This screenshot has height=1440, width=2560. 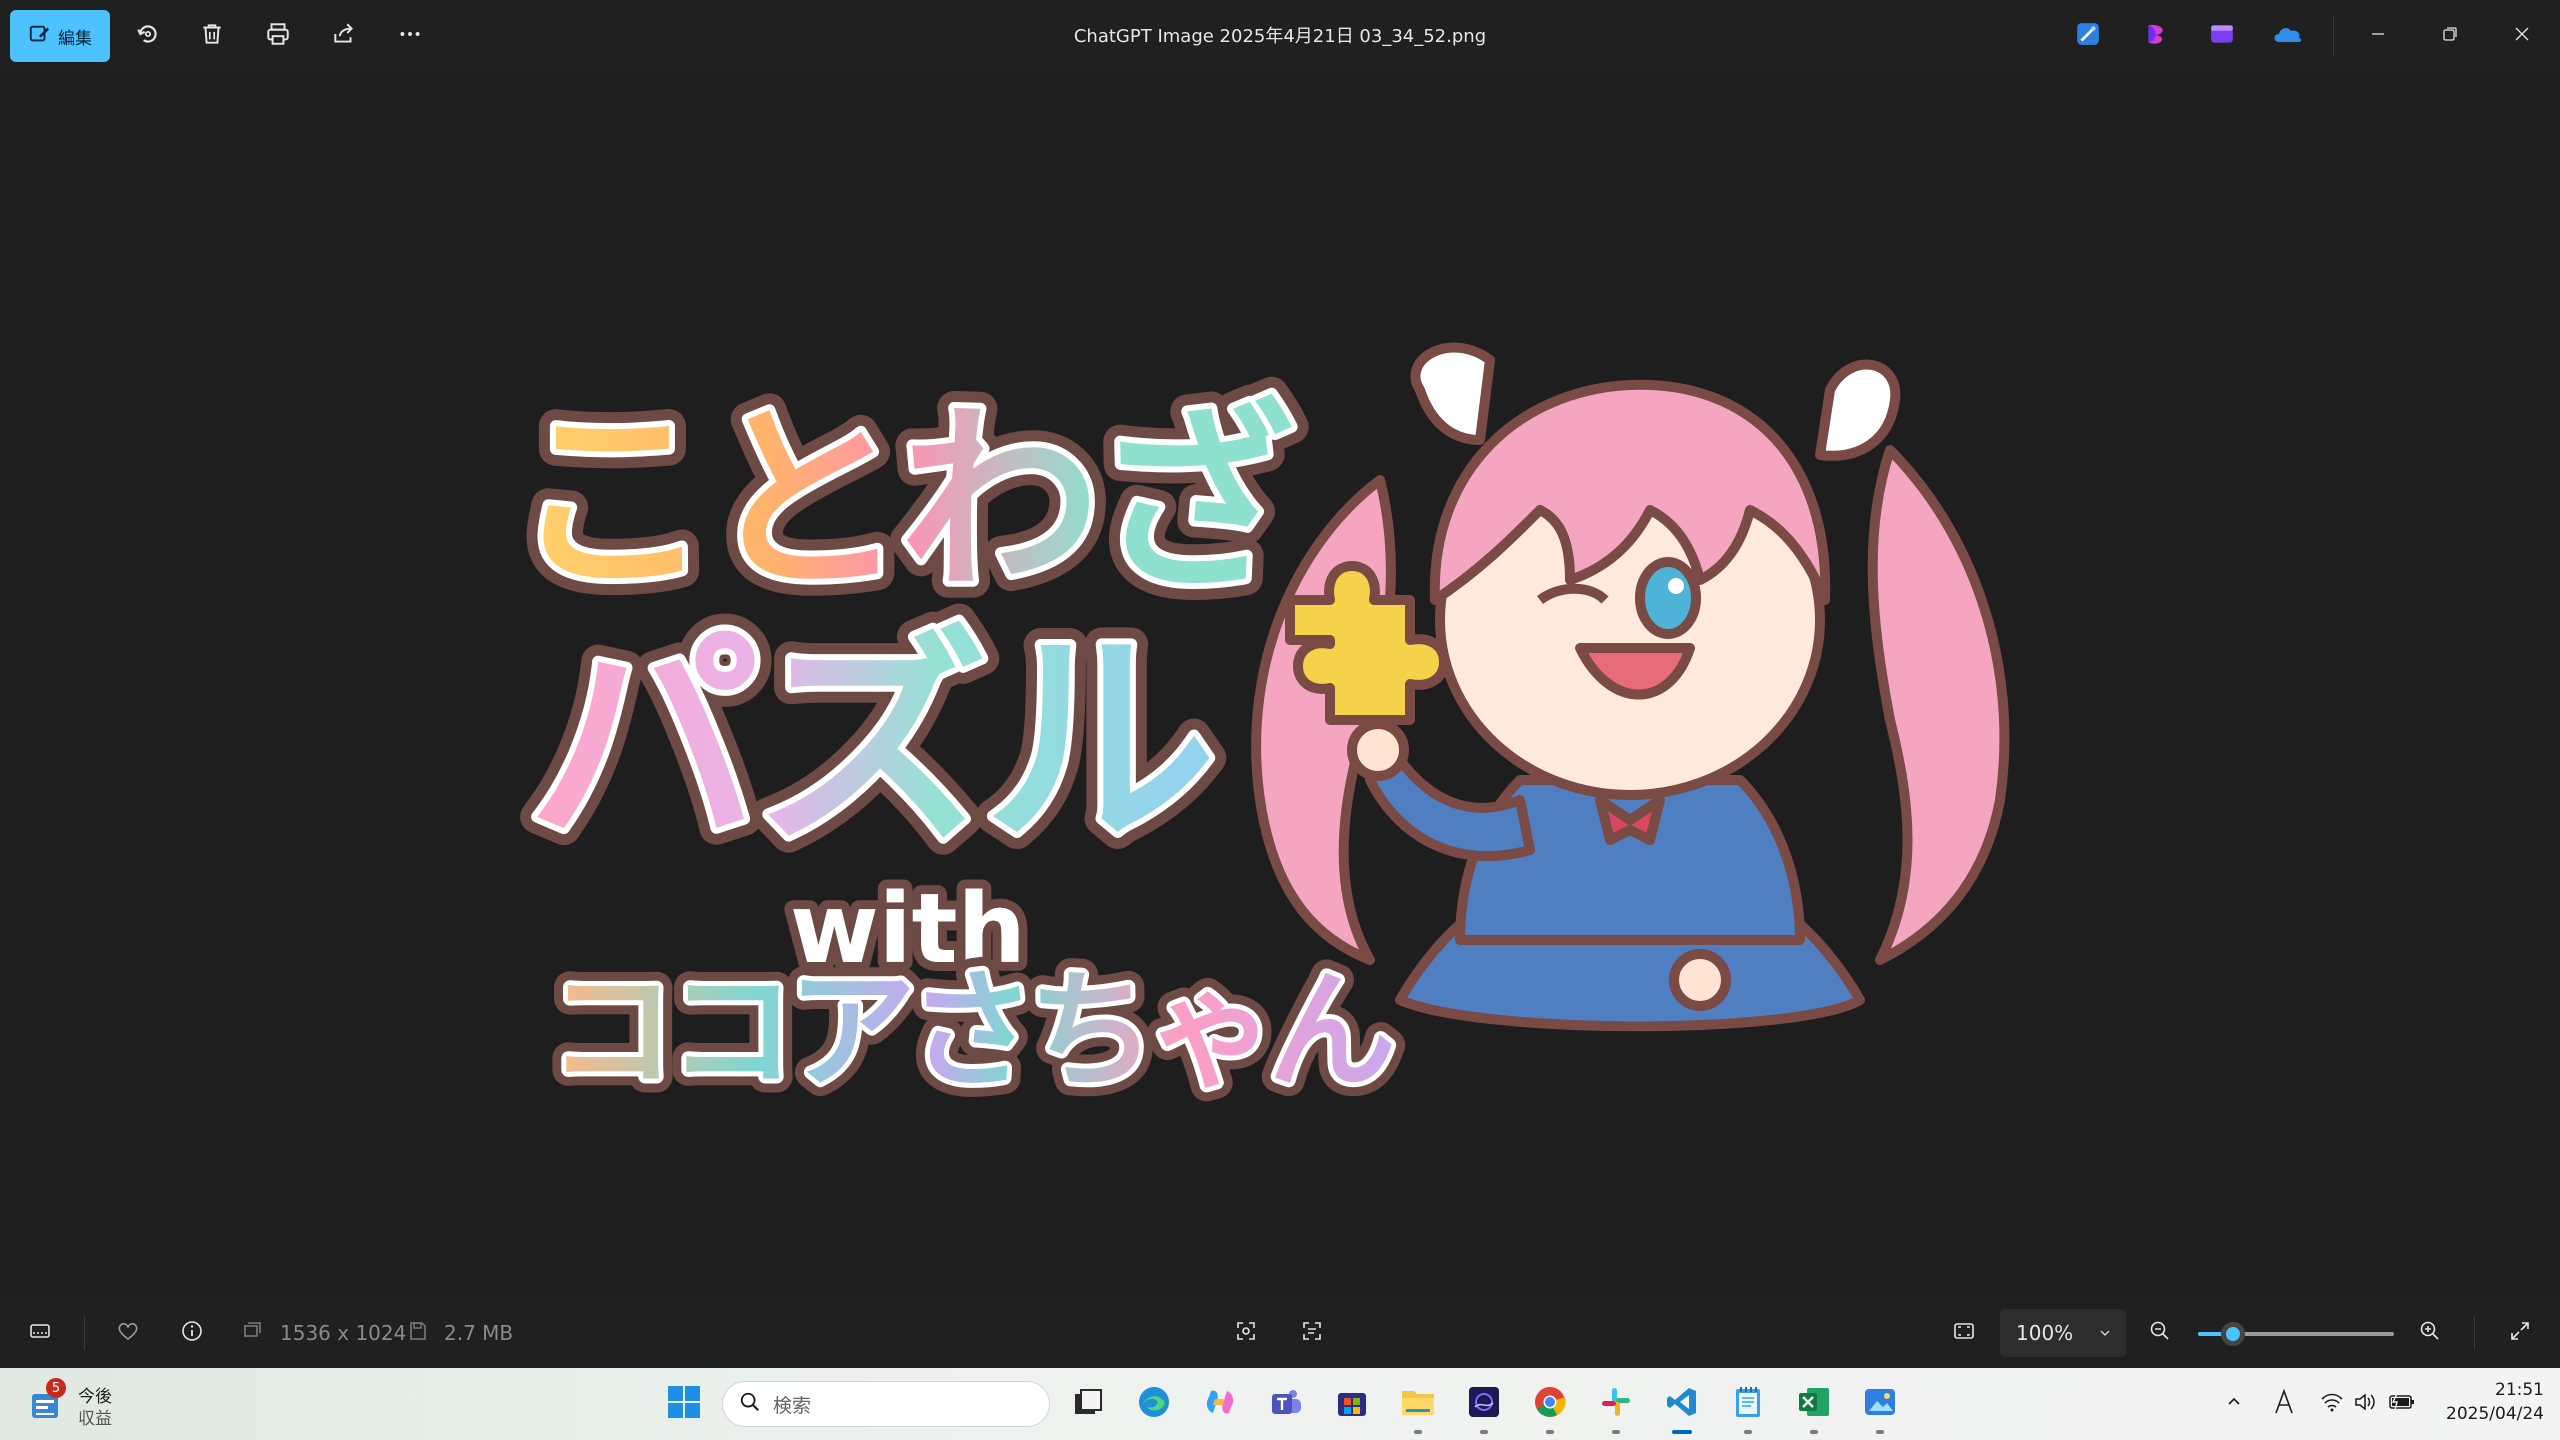 What do you see at coordinates (2045, 1333) in the screenshot?
I see `zoom-level-value: 100%` at bounding box center [2045, 1333].